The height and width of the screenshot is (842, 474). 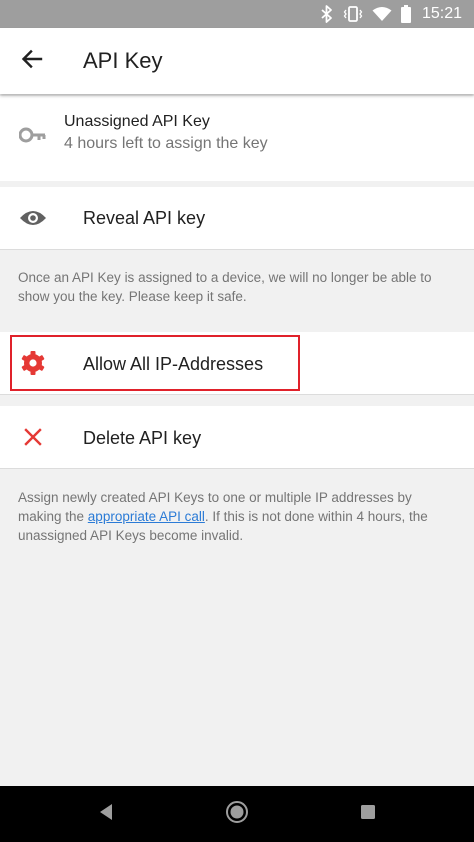 I want to click on key-time-left: 4 hours left to assign the key, so click(x=166, y=143).